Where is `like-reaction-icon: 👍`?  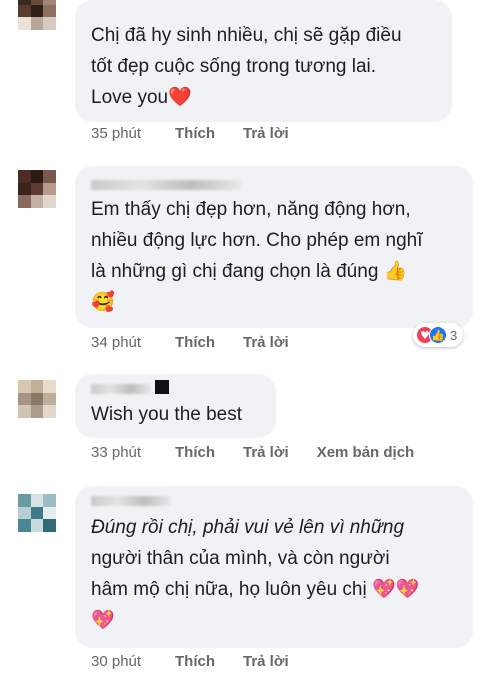 like-reaction-icon: 👍 is located at coordinates (438, 335).